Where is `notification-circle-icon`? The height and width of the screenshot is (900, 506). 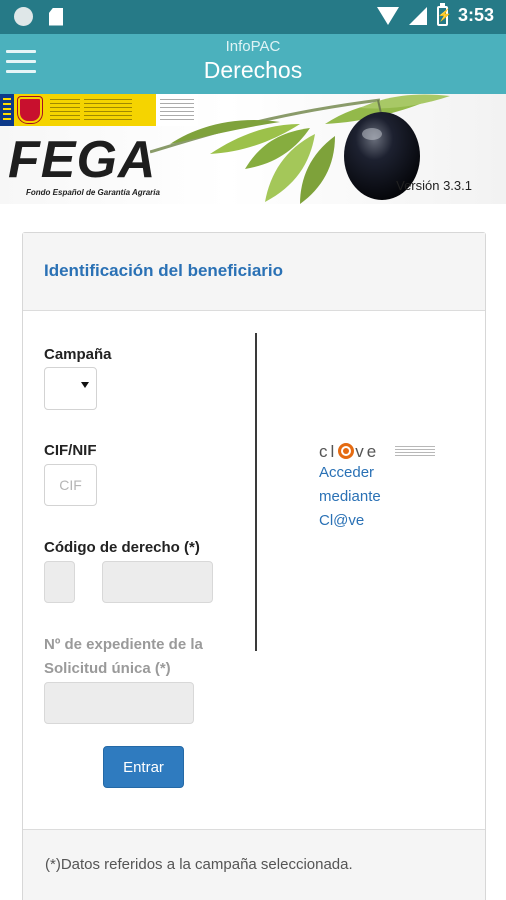
notification-circle-icon is located at coordinates (23, 16).